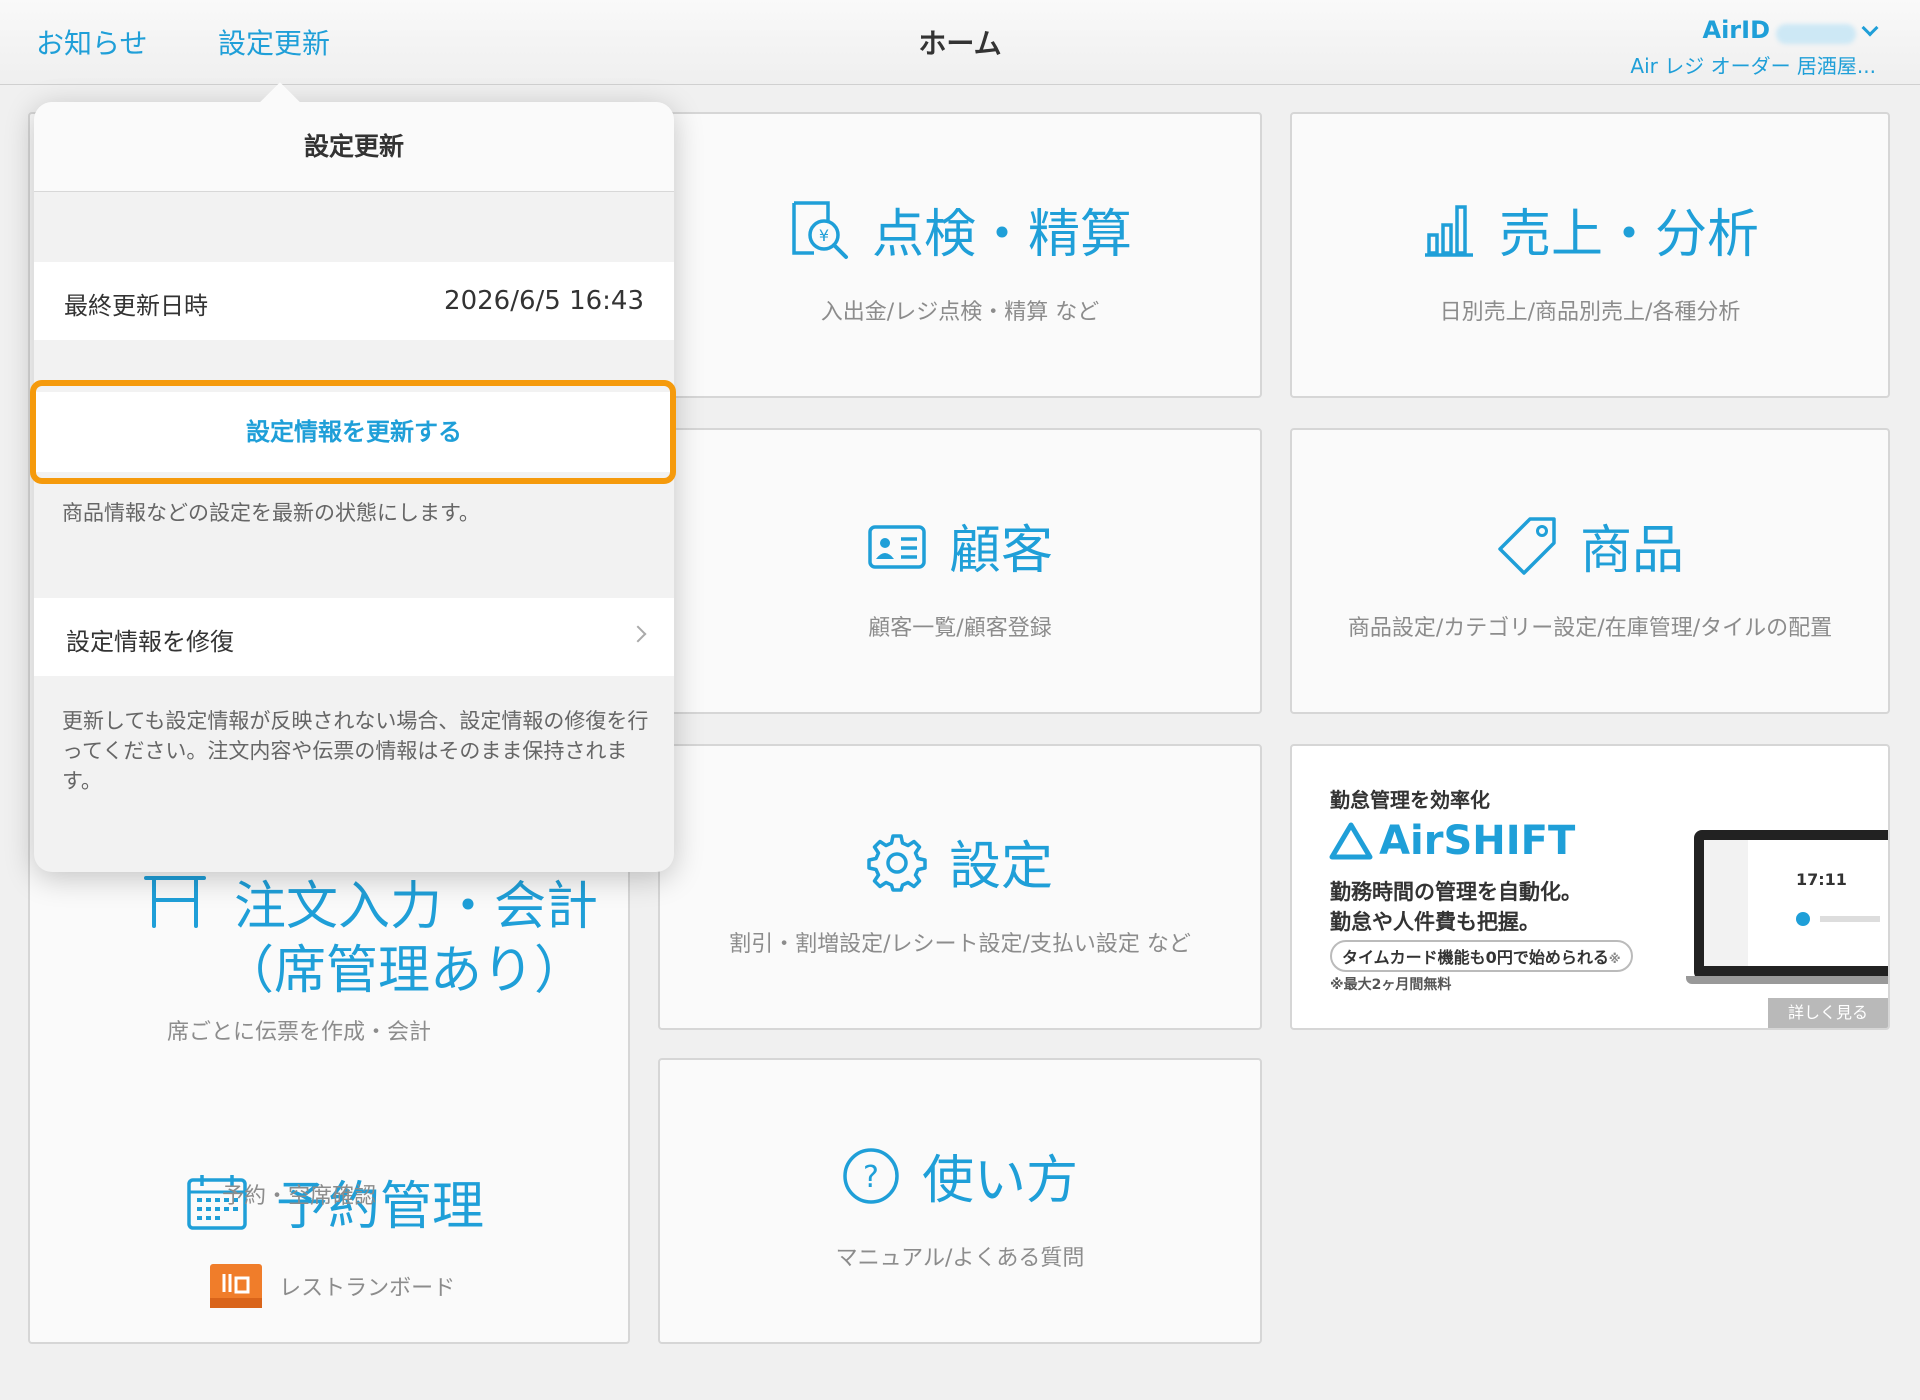 The width and height of the screenshot is (1920, 1400). I want to click on help-sub: マニュアル/よくある質問, so click(960, 1258).